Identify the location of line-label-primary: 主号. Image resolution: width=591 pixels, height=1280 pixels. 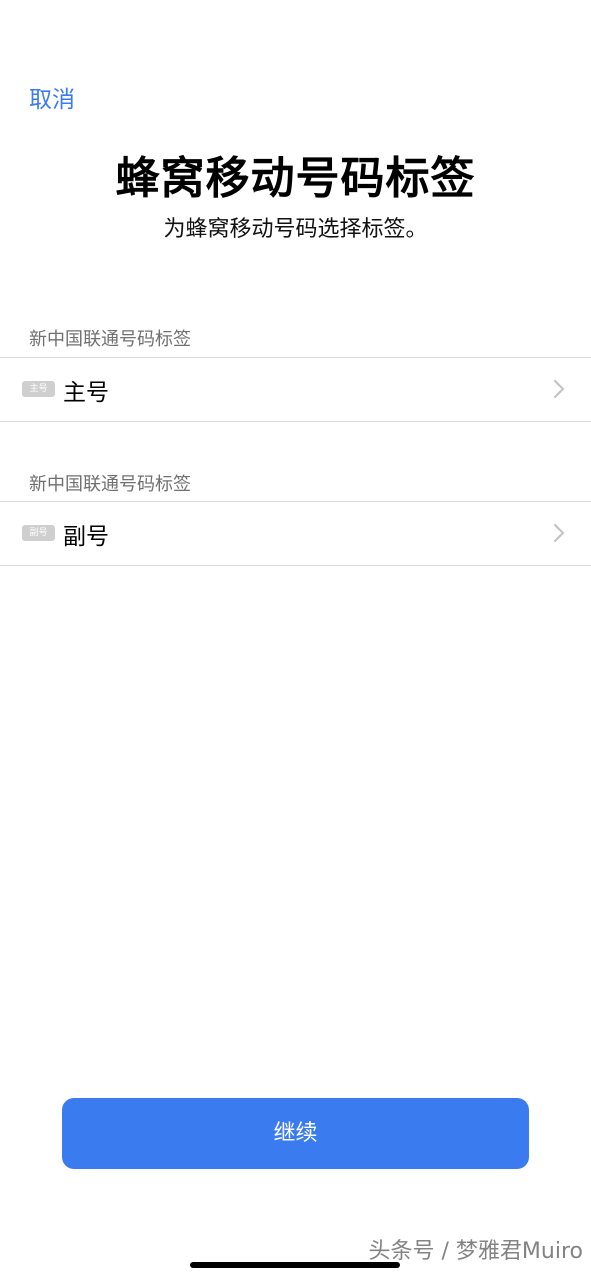
(86, 393).